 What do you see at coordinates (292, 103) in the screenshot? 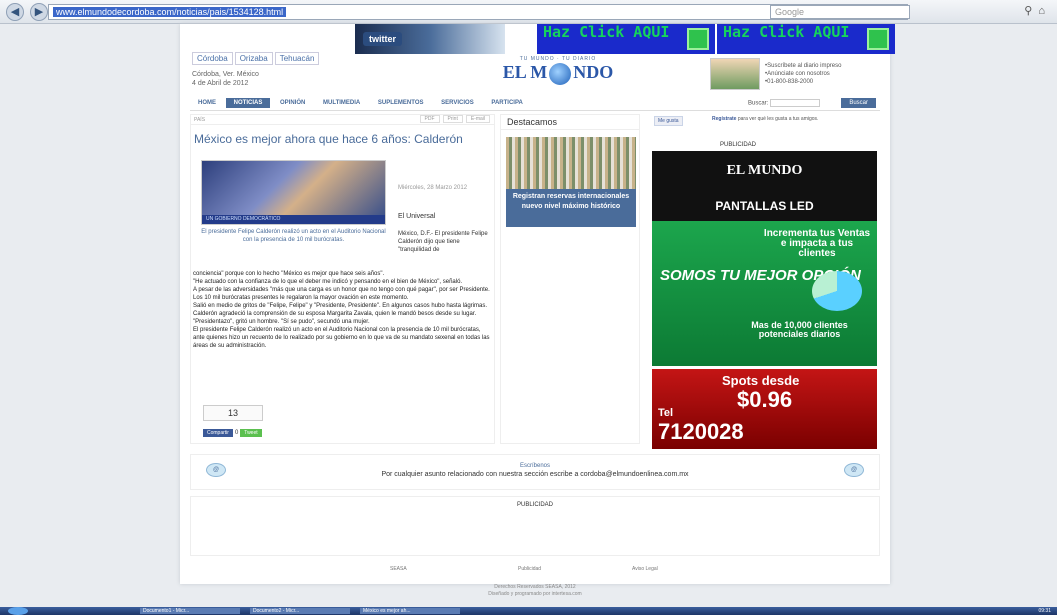
I see `nav-opinion: OPINIÓN` at bounding box center [292, 103].